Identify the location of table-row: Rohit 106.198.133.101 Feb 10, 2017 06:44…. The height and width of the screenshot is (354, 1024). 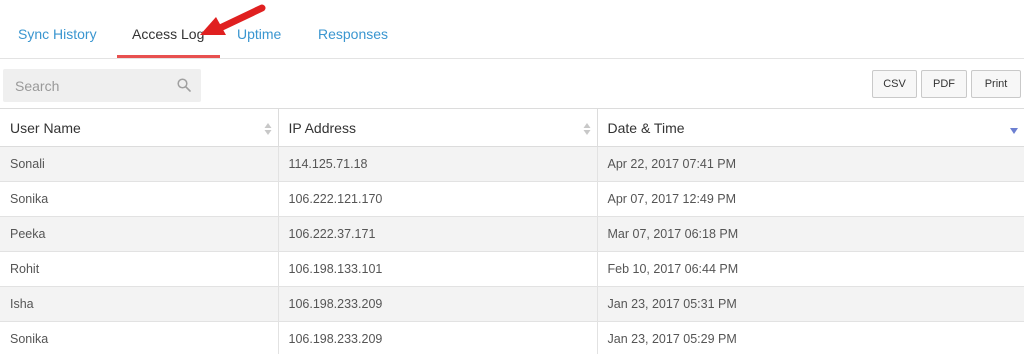
(512, 269).